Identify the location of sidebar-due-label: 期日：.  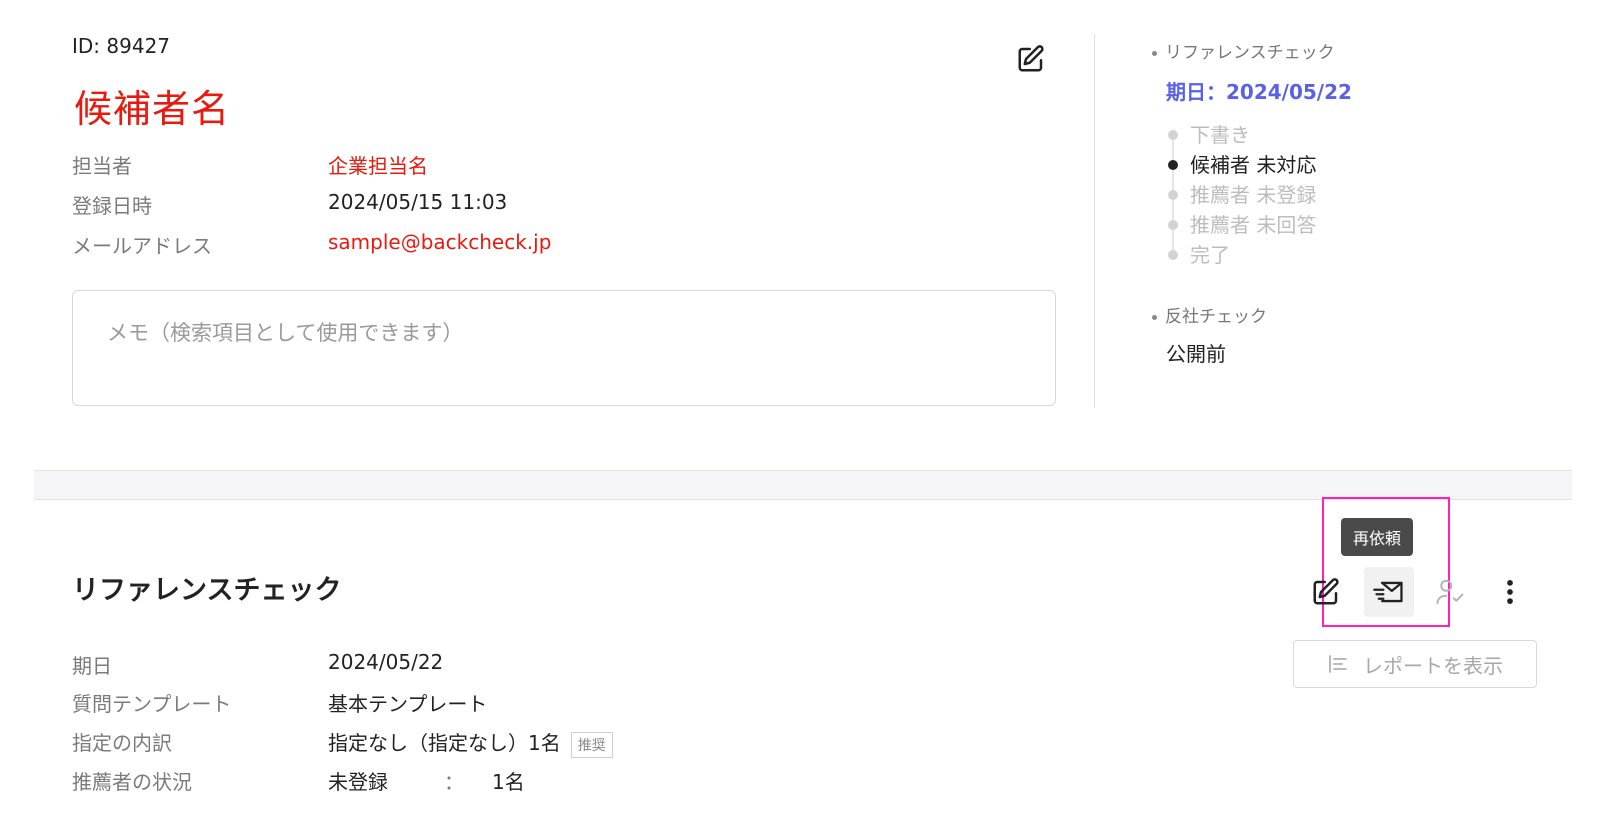
(1196, 92).